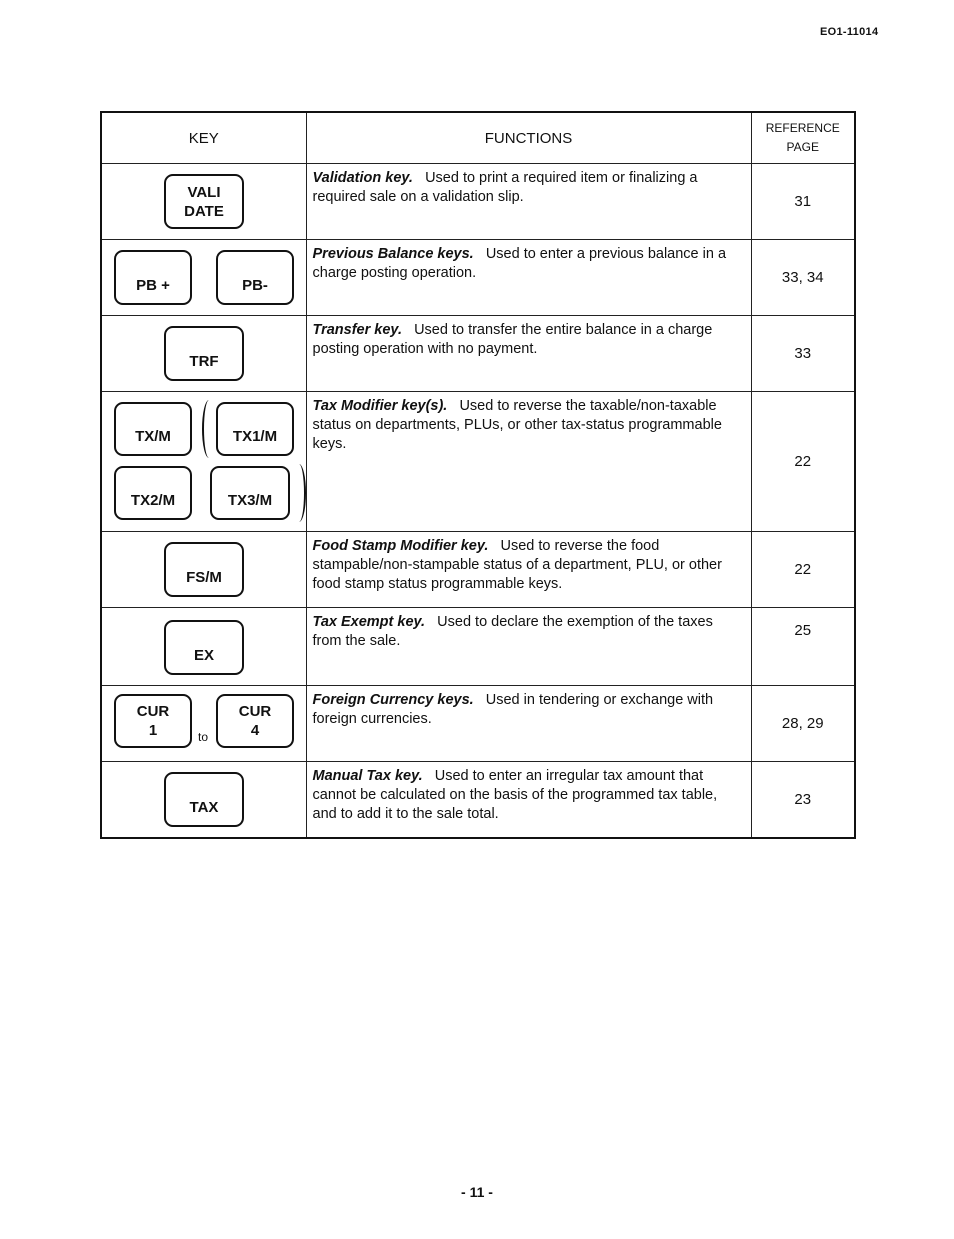  I want to click on key-pb-plus: PB +, so click(153, 277).